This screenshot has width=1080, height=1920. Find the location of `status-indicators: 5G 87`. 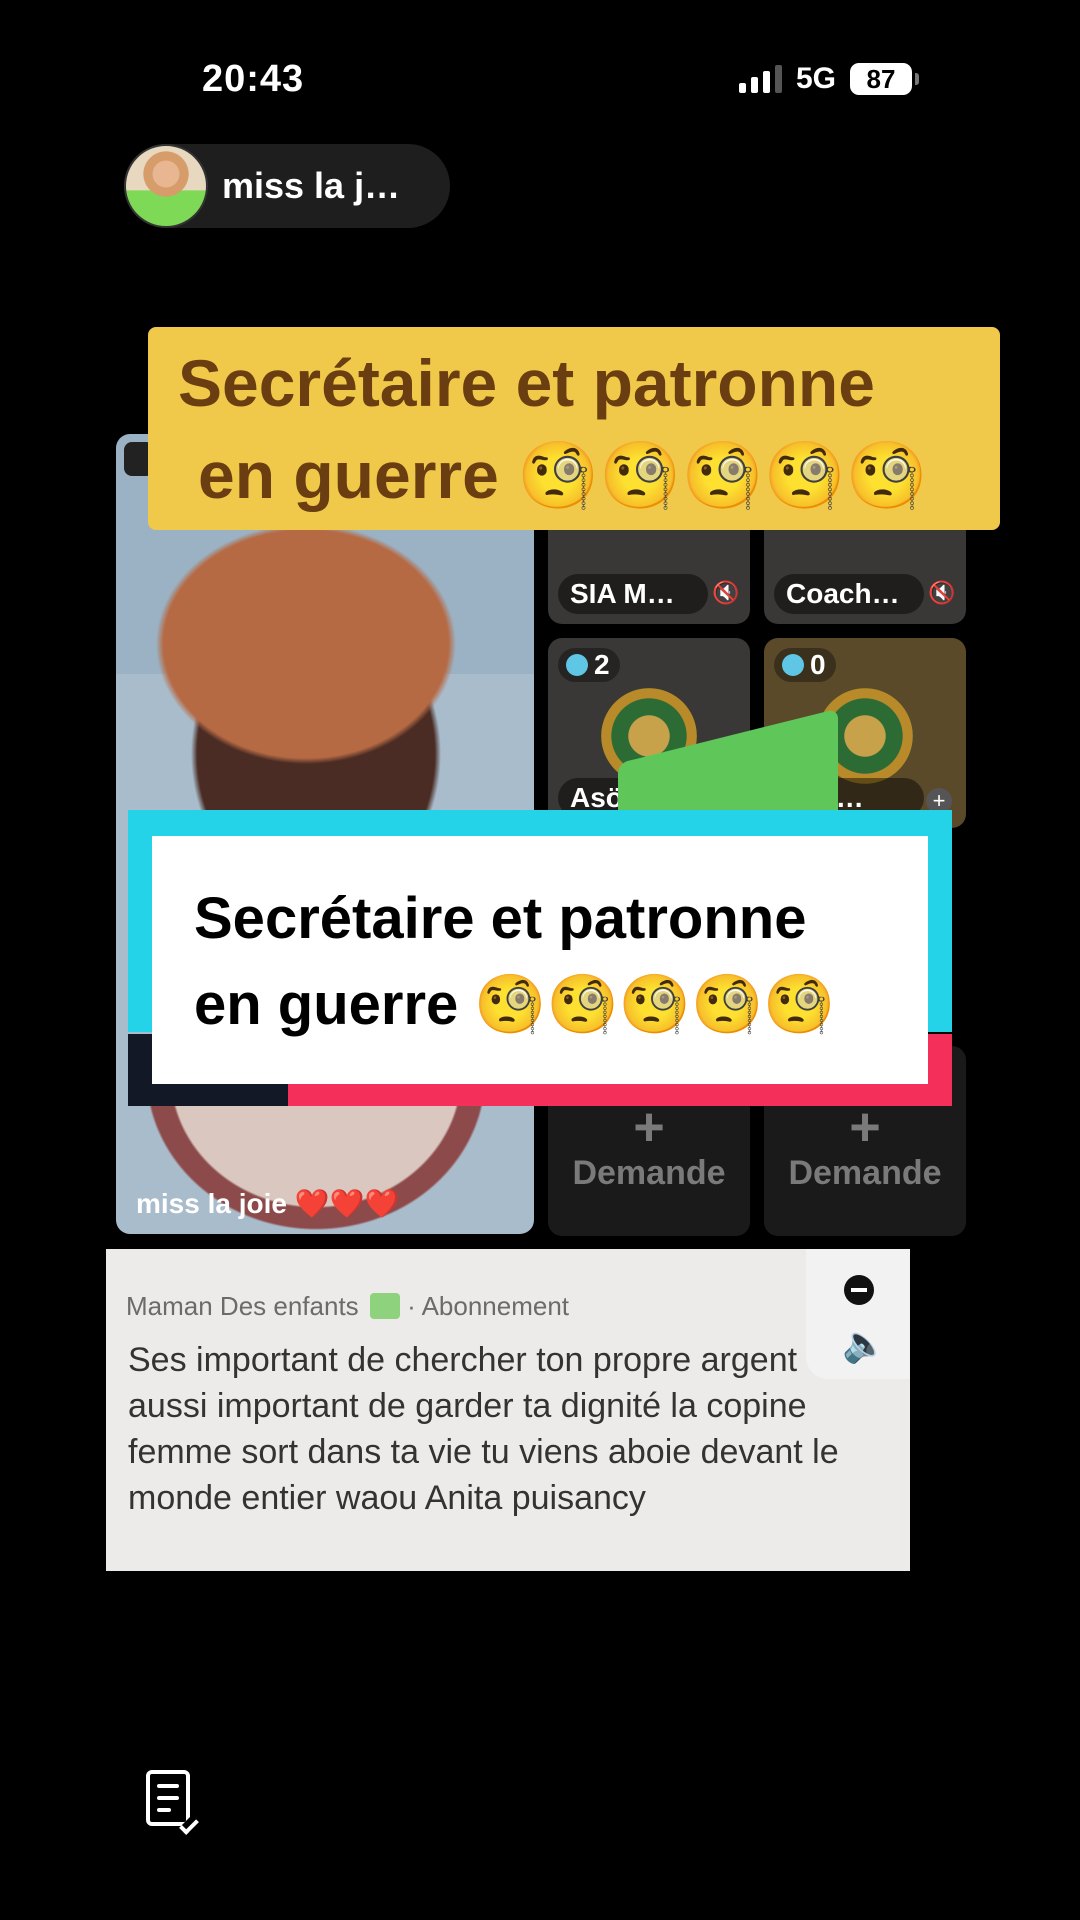

status-indicators: 5G 87 is located at coordinates (828, 79).